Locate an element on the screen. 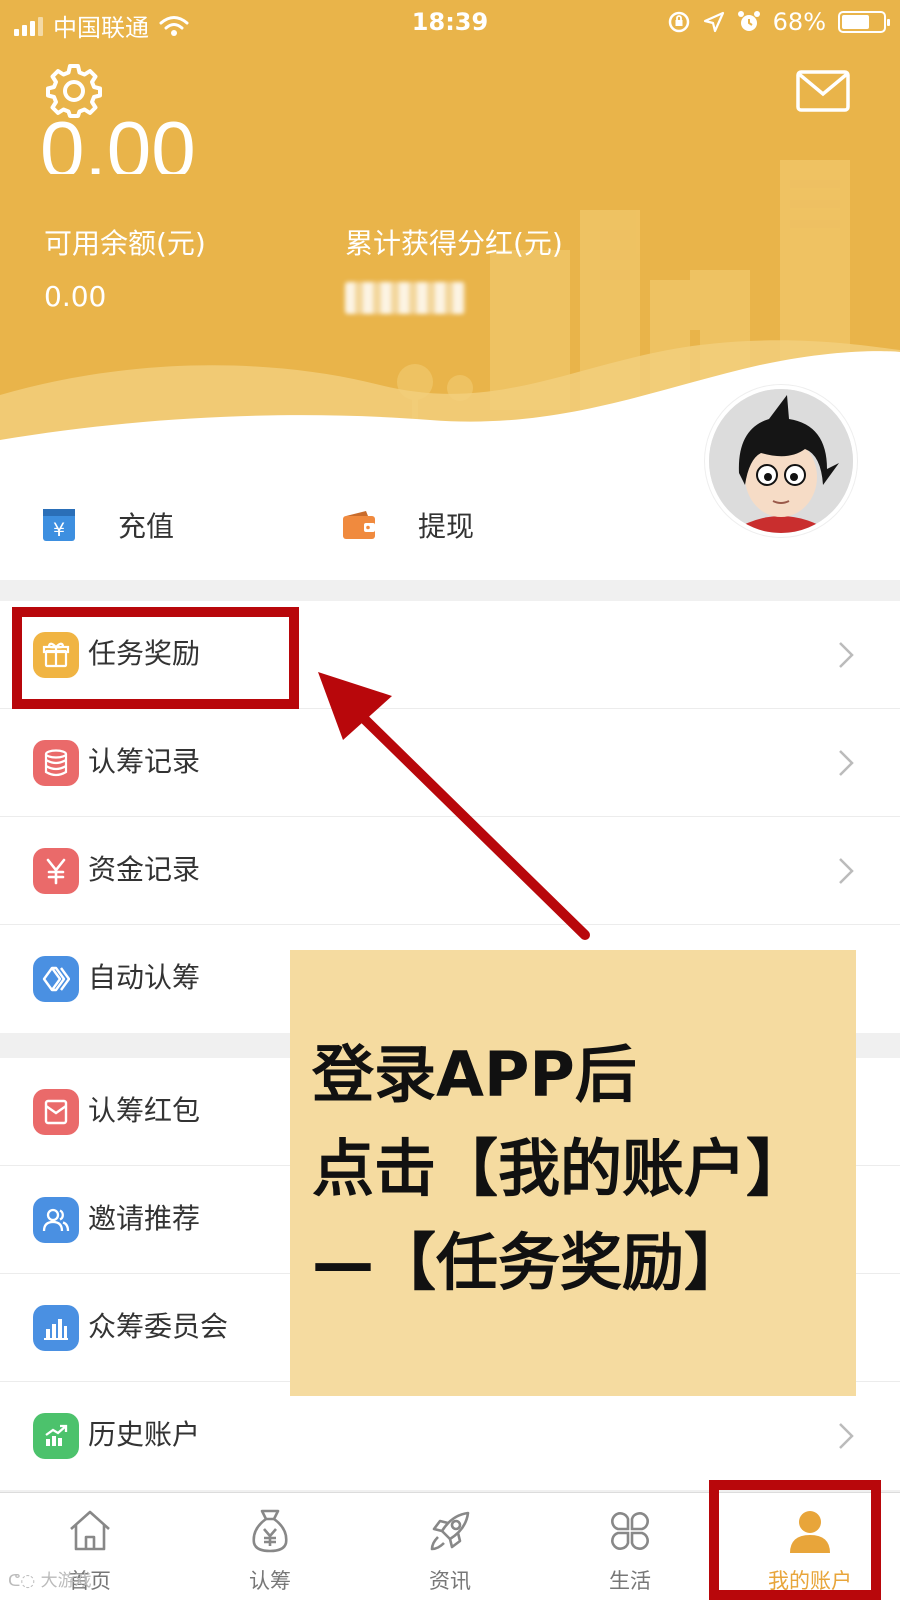 This screenshot has width=900, height=1600. menu-label: 邀请推荐 is located at coordinates (144, 1218).